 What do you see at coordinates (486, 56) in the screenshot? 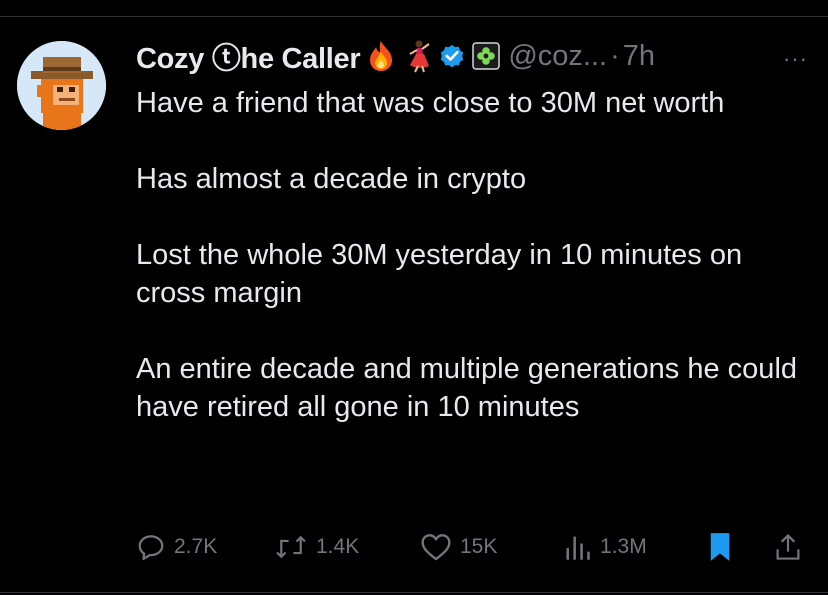
I see `flower-badge-icon` at bounding box center [486, 56].